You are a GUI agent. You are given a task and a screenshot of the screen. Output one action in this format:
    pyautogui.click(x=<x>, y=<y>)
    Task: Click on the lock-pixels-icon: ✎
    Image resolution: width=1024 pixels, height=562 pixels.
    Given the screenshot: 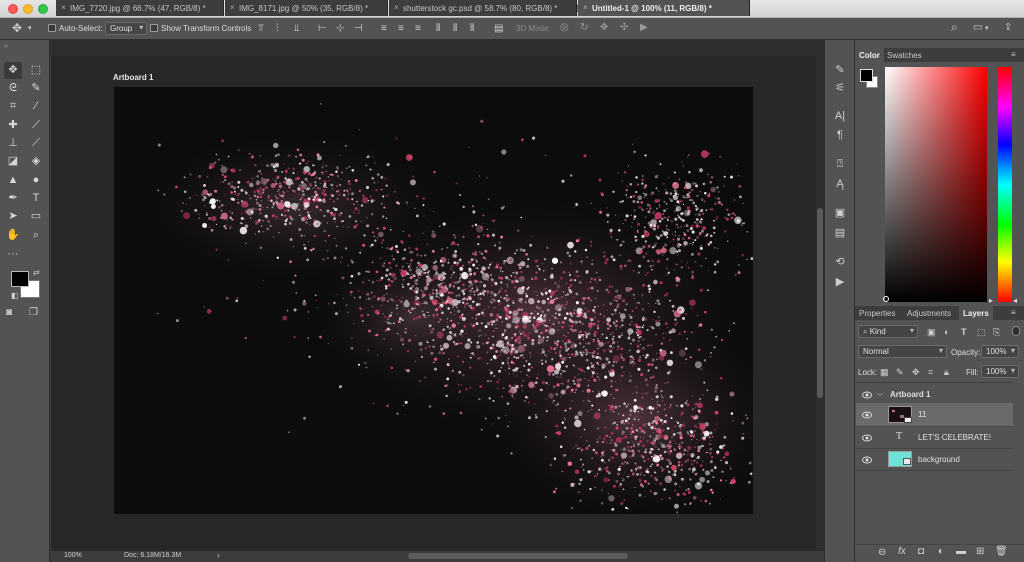 What is the action you would take?
    pyautogui.click(x=900, y=372)
    